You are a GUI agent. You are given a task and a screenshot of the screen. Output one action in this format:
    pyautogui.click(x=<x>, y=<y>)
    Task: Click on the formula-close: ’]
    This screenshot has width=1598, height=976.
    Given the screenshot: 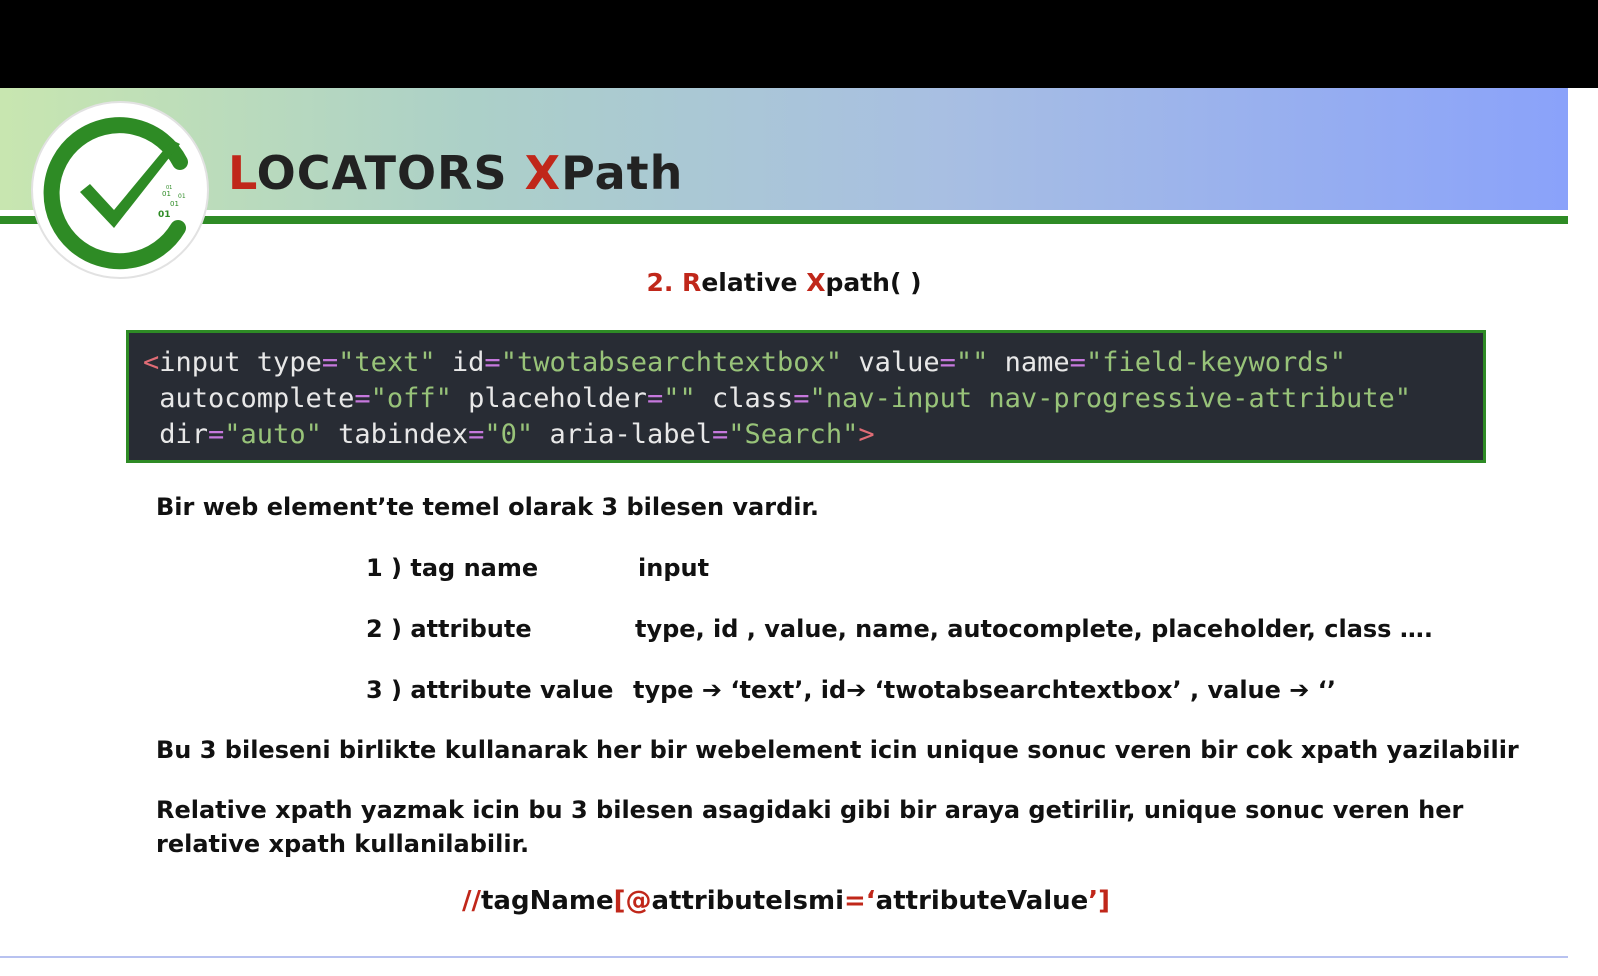 What is the action you would take?
    pyautogui.click(x=1099, y=901)
    